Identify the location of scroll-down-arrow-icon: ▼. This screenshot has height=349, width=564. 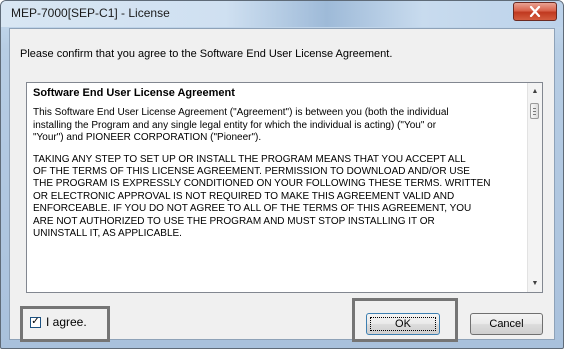
(535, 283).